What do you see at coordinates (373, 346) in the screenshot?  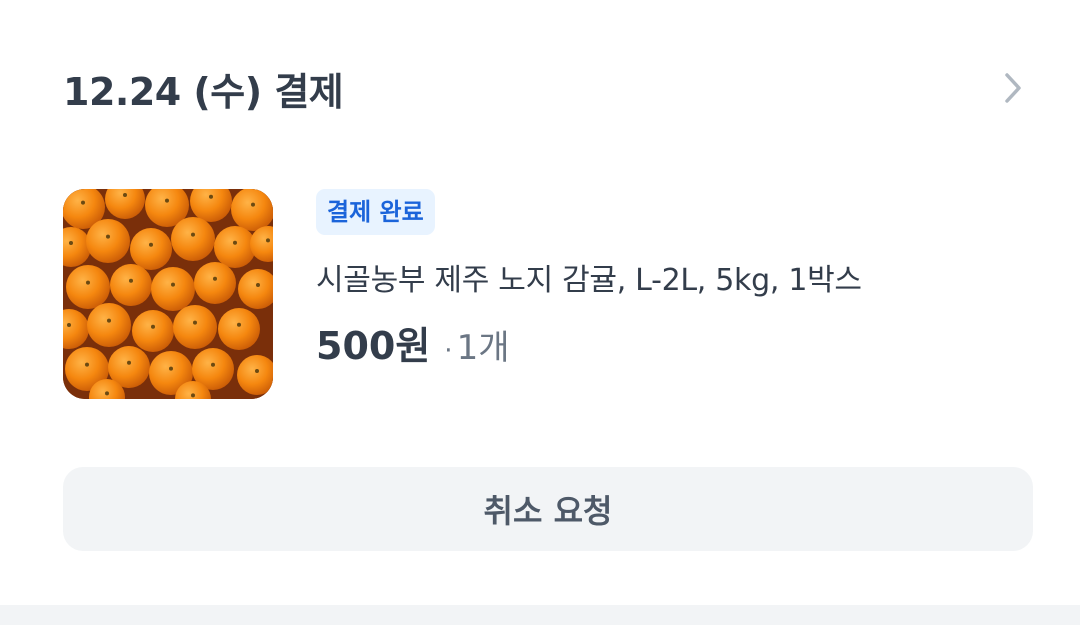 I see `product-price: 500원` at bounding box center [373, 346].